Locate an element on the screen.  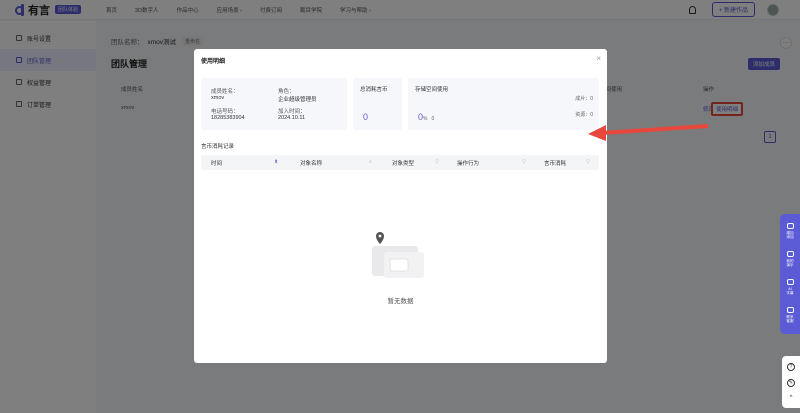
empty-illustration is located at coordinates (398, 255).